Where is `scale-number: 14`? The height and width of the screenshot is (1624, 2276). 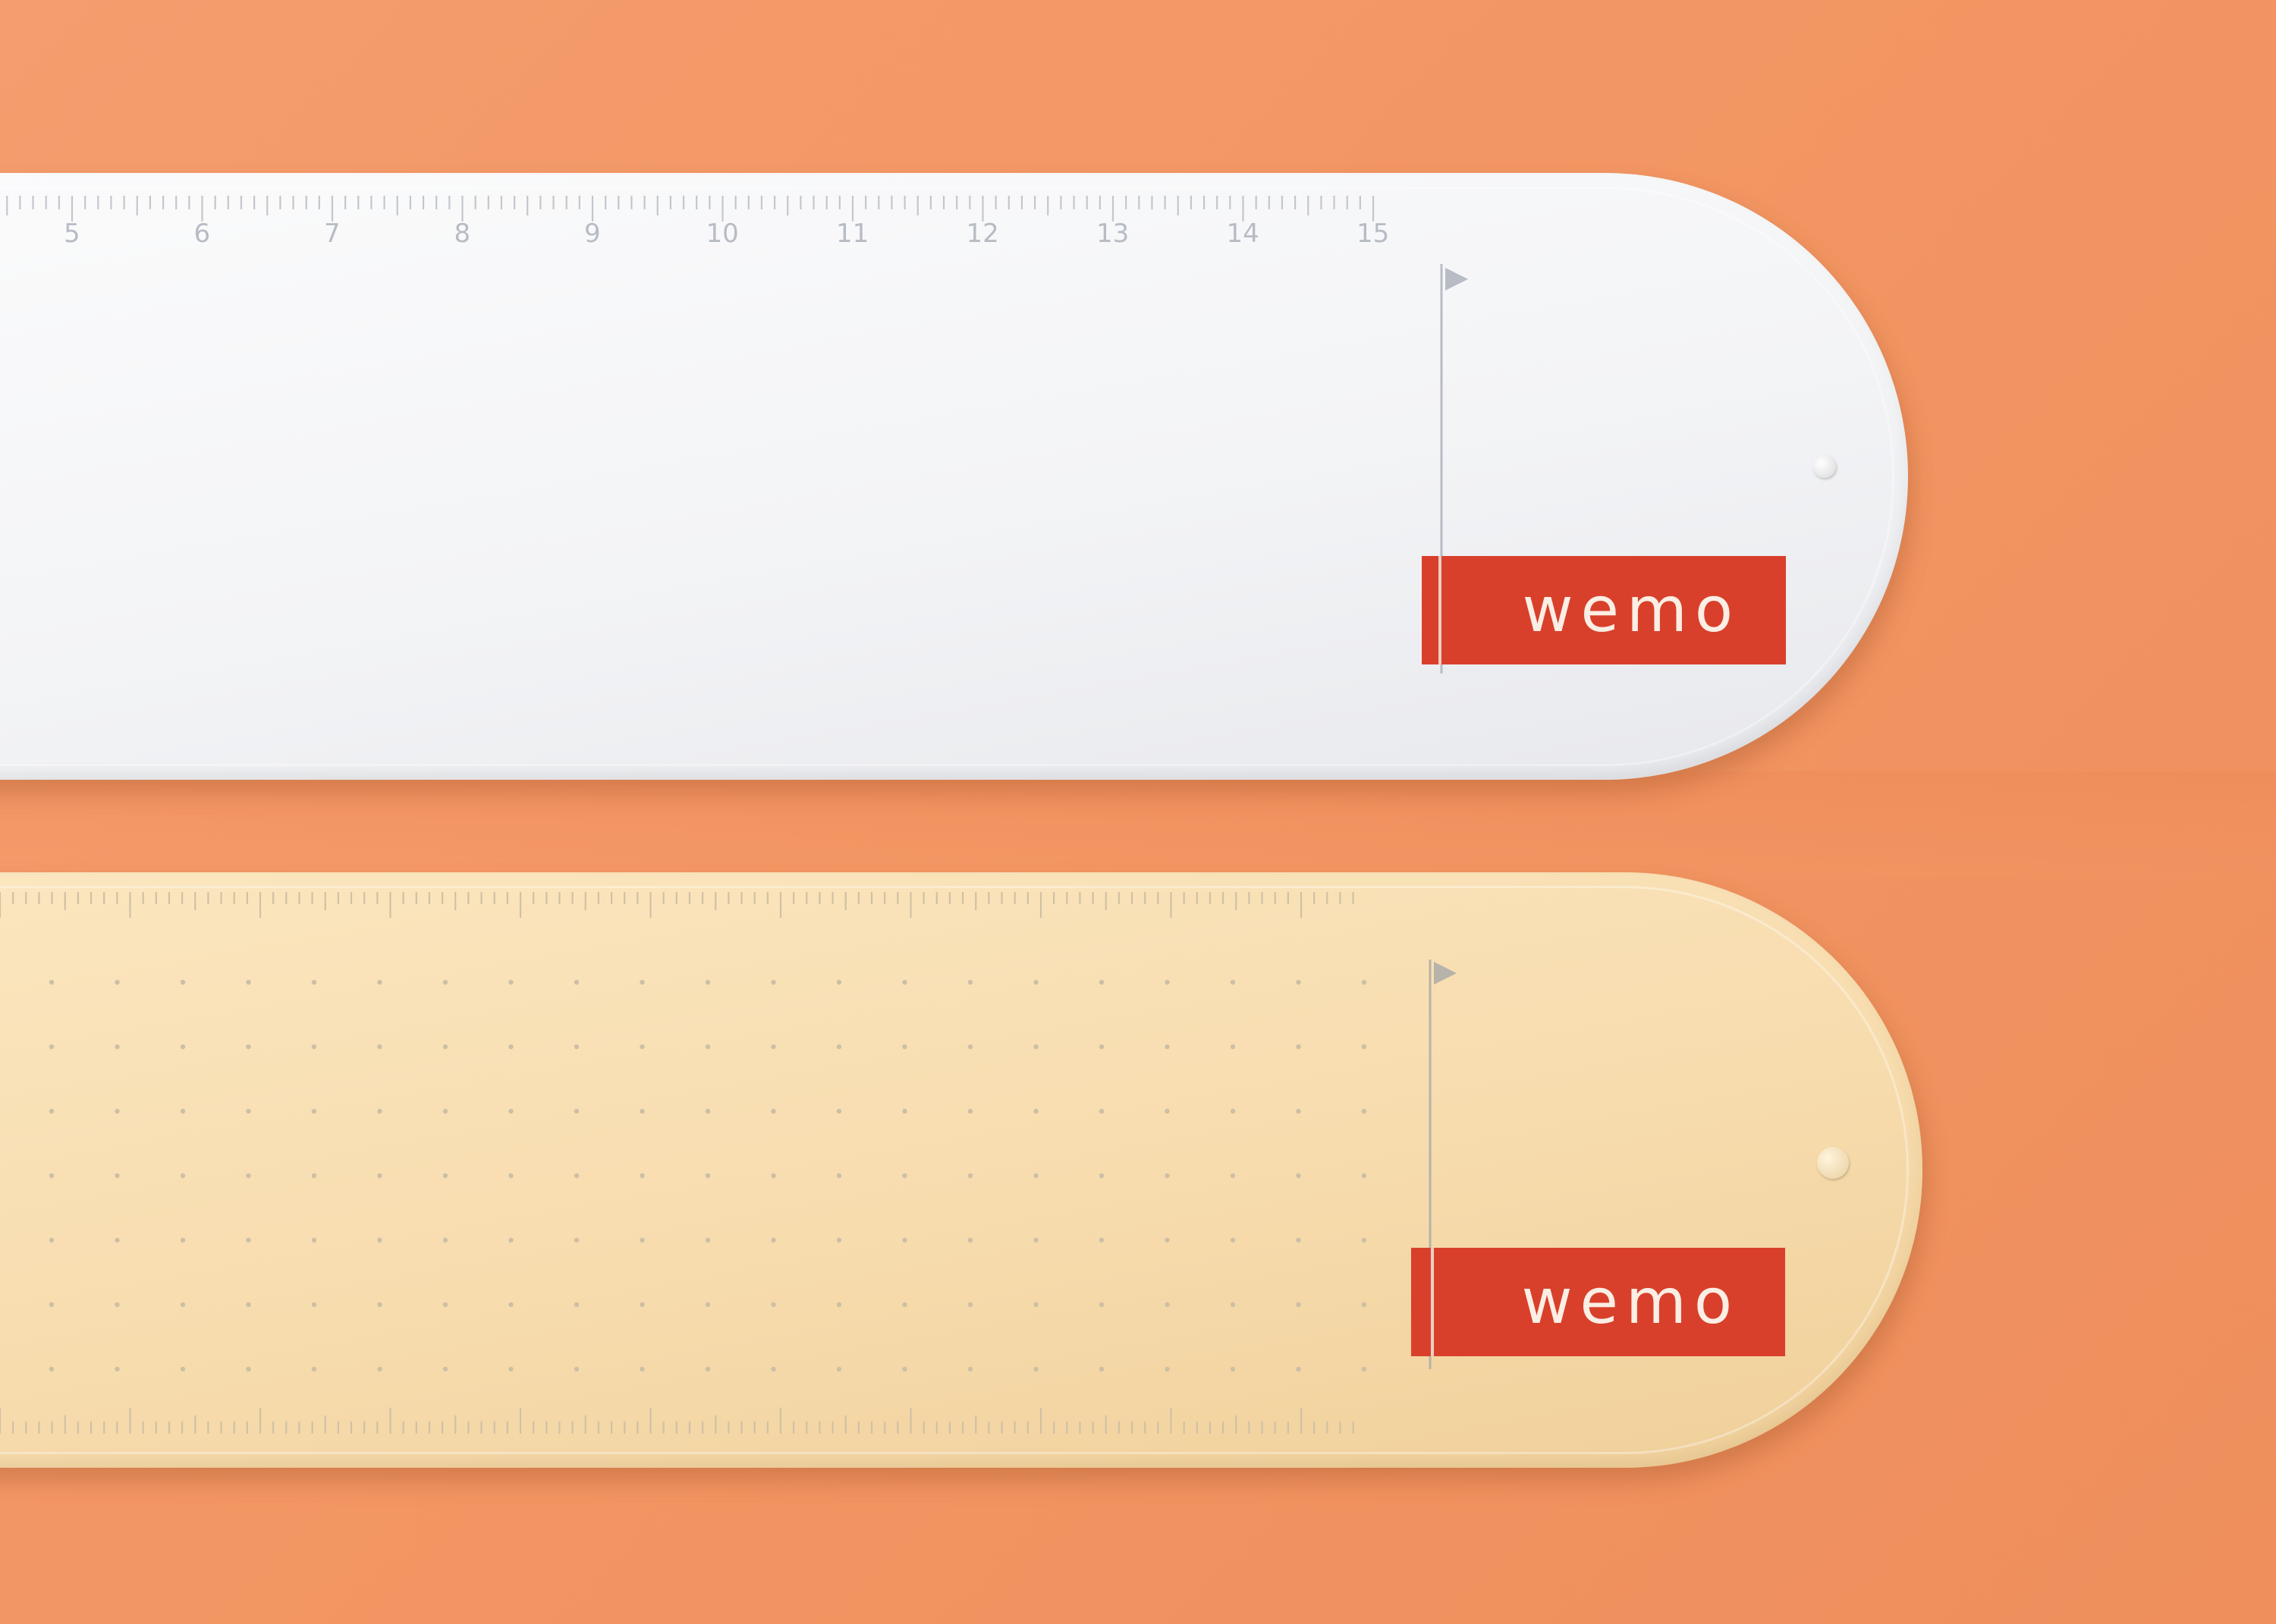
scale-number: 14 is located at coordinates (1243, 233).